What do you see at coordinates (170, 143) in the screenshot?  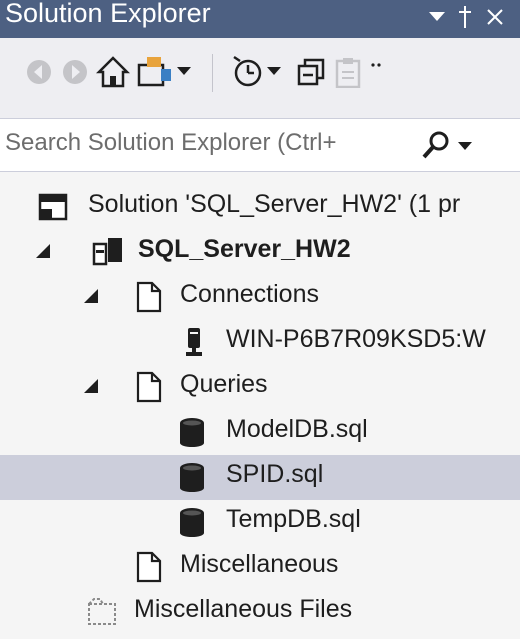 I see `search-input: Search Solution Explorer (Ctrl+` at bounding box center [170, 143].